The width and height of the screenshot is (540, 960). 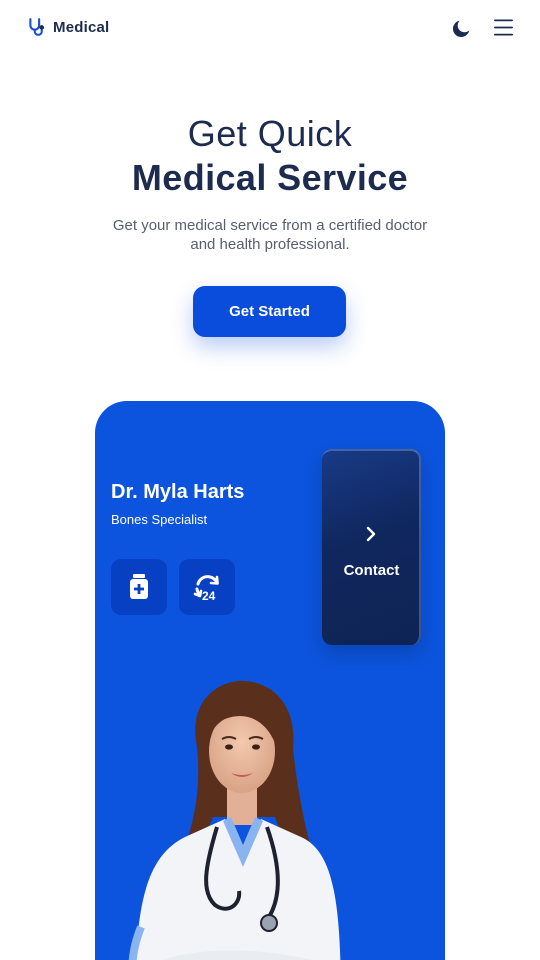 What do you see at coordinates (371, 534) in the screenshot?
I see `chevron-right-icon` at bounding box center [371, 534].